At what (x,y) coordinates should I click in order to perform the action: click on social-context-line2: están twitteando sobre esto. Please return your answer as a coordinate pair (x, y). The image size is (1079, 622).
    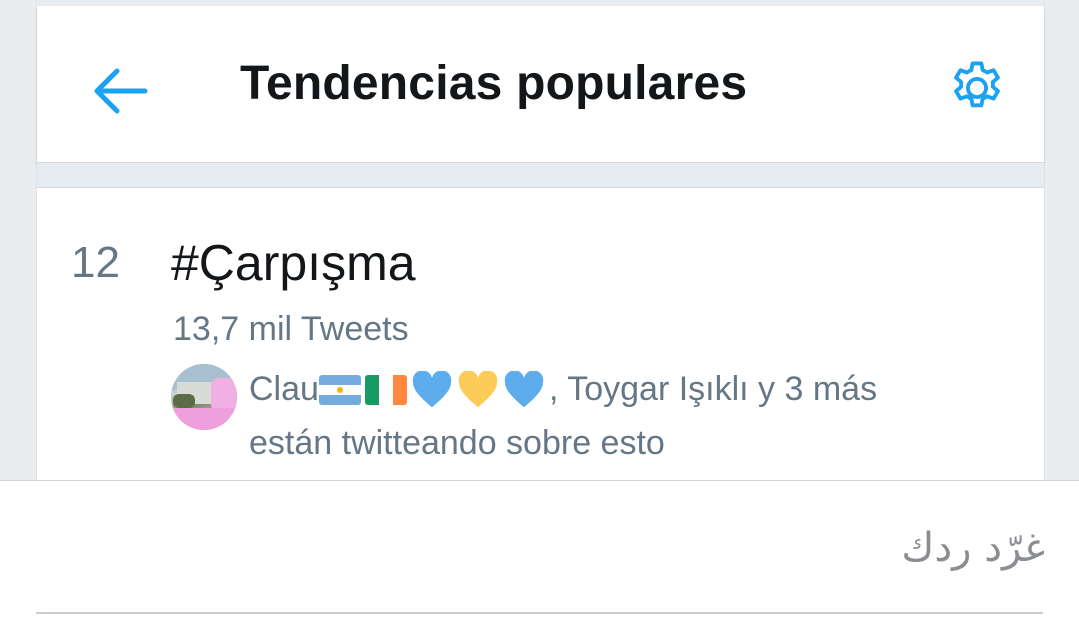
    Looking at the image, I should click on (457, 443).